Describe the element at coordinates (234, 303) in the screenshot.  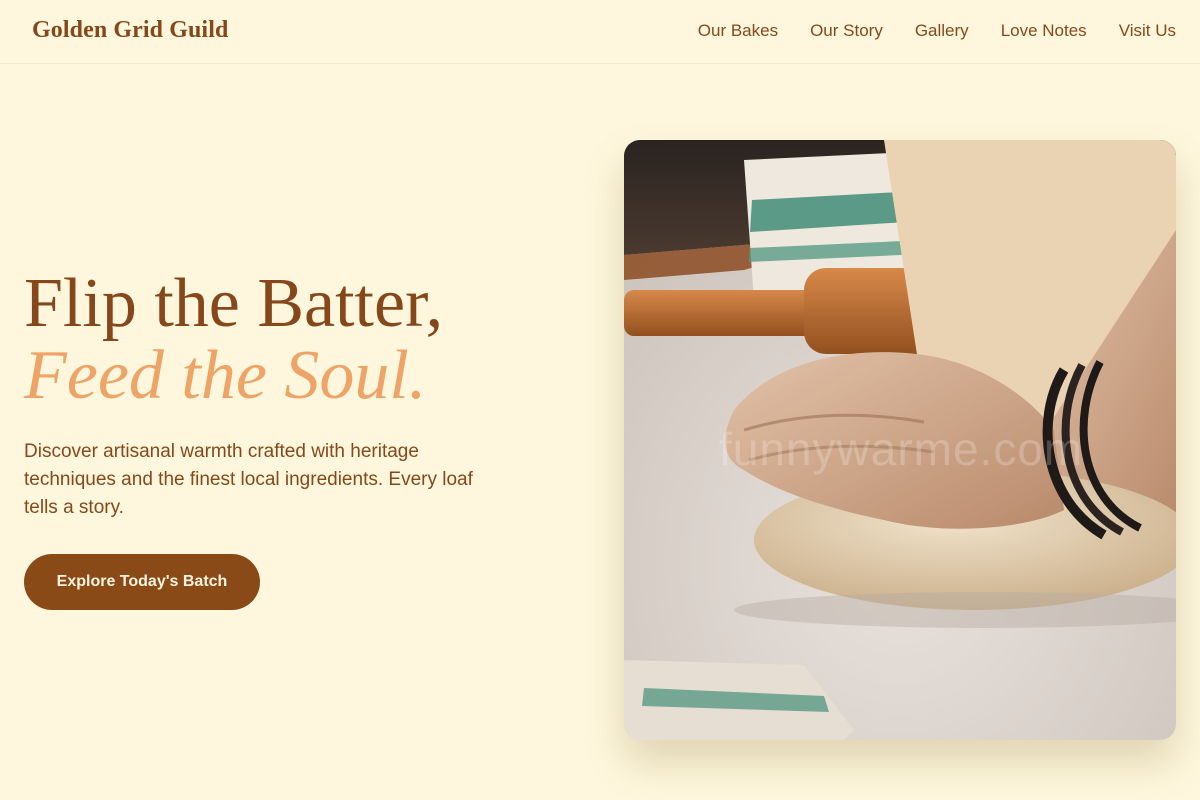
I see `hero-title-line1: Flip the Batter,` at that location.